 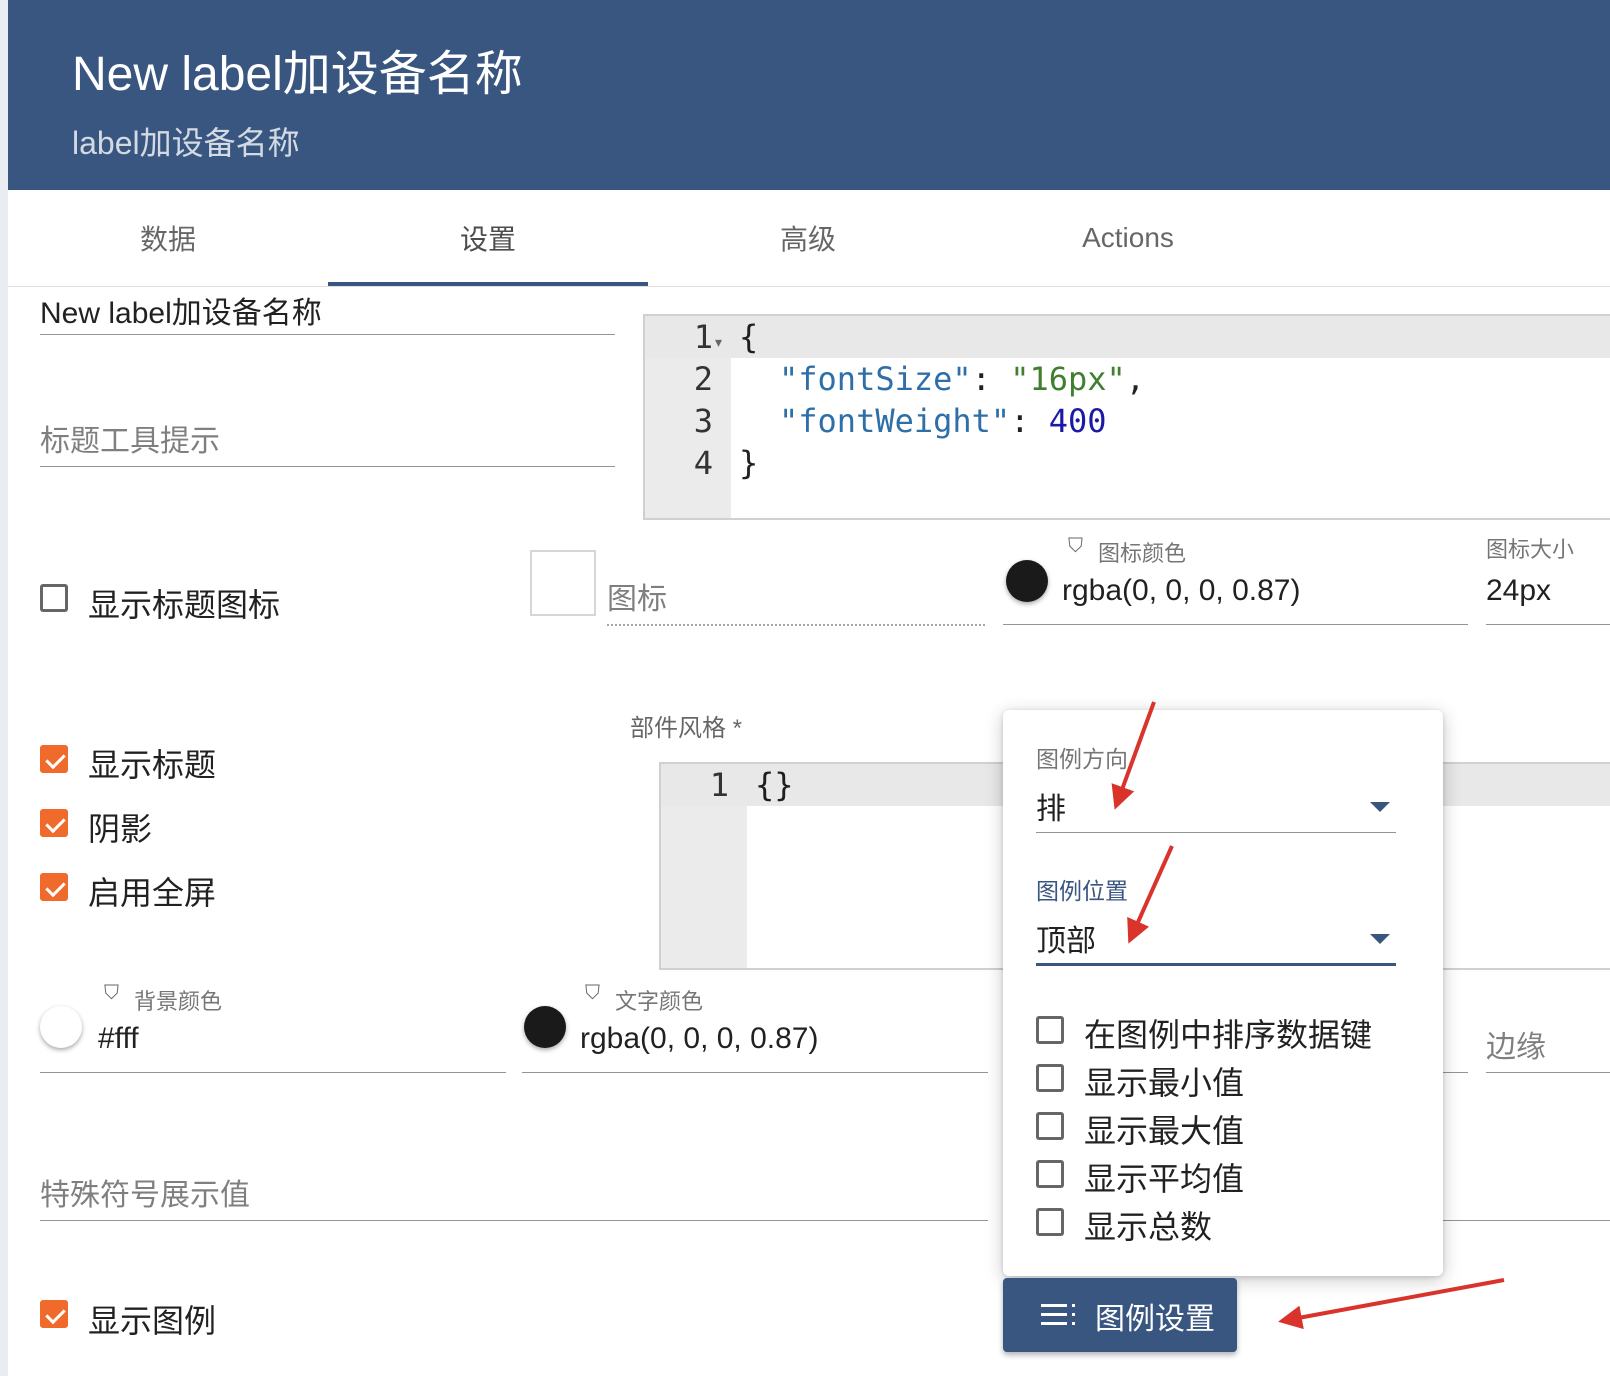 What do you see at coordinates (145, 1195) in the screenshot?
I see `special-symbol-placeholder: 特殊符号展示值` at bounding box center [145, 1195].